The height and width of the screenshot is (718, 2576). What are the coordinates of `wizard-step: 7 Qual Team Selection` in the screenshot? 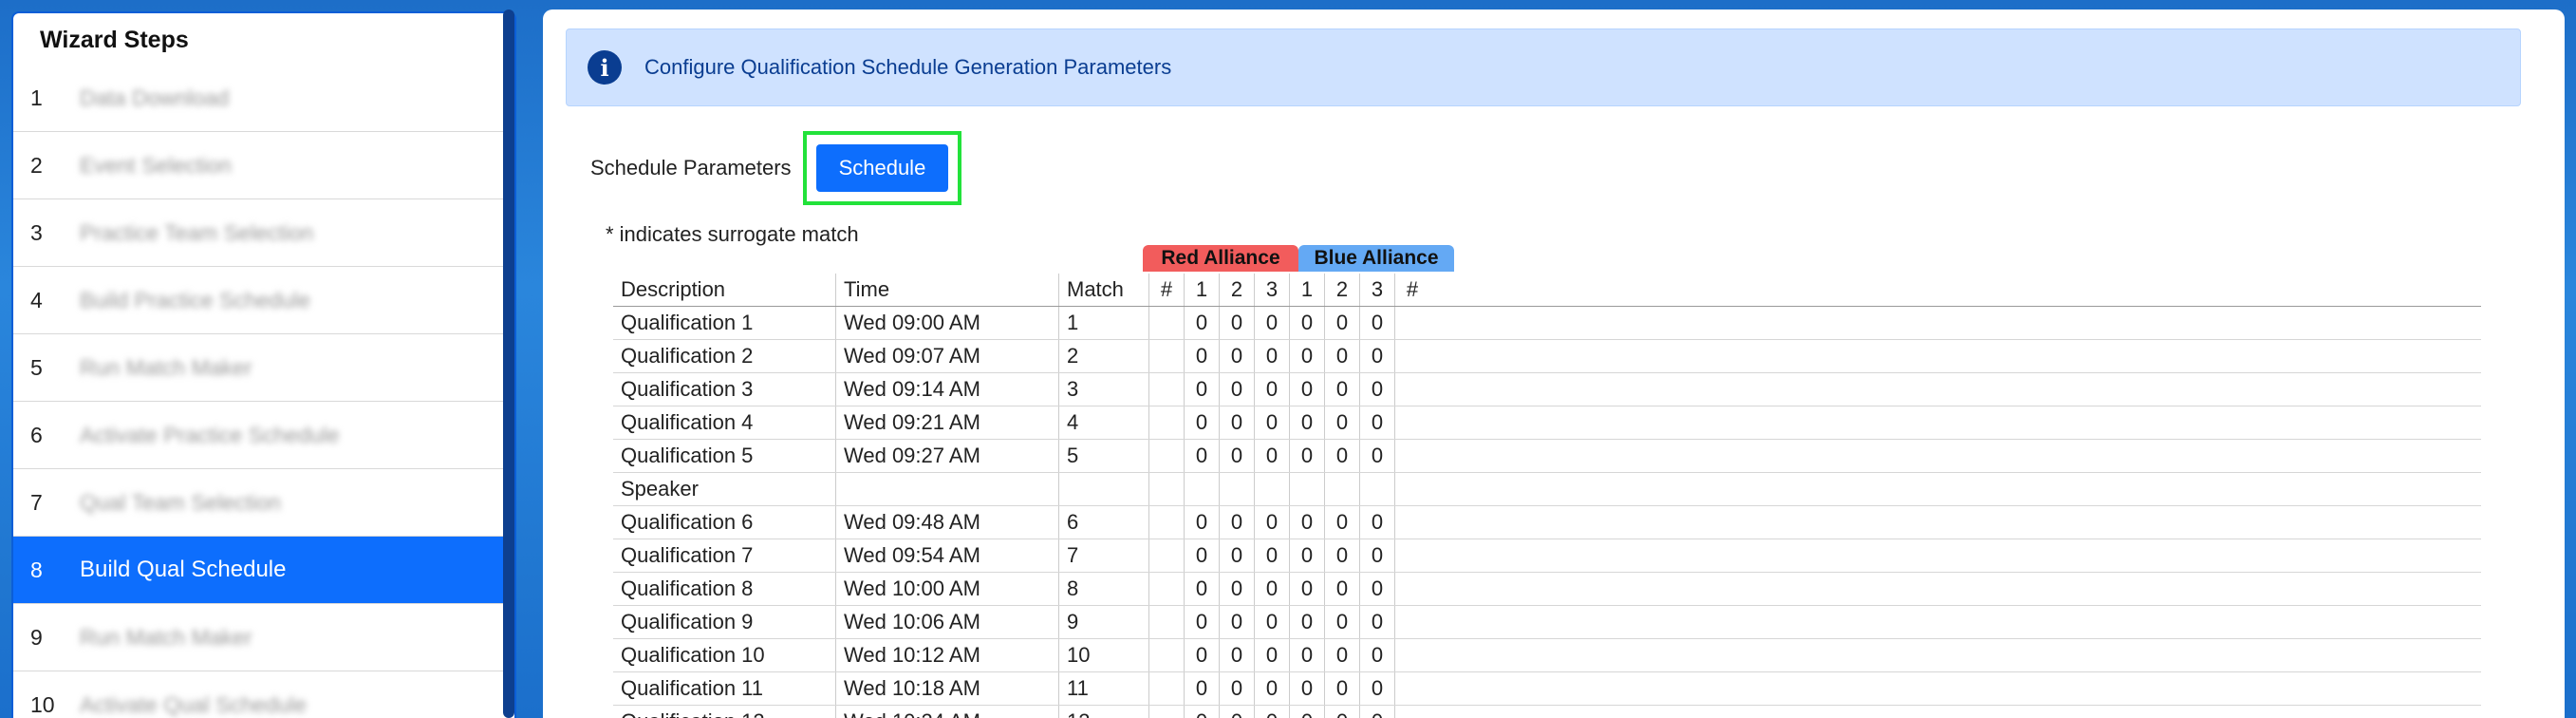 It's located at (260, 503).